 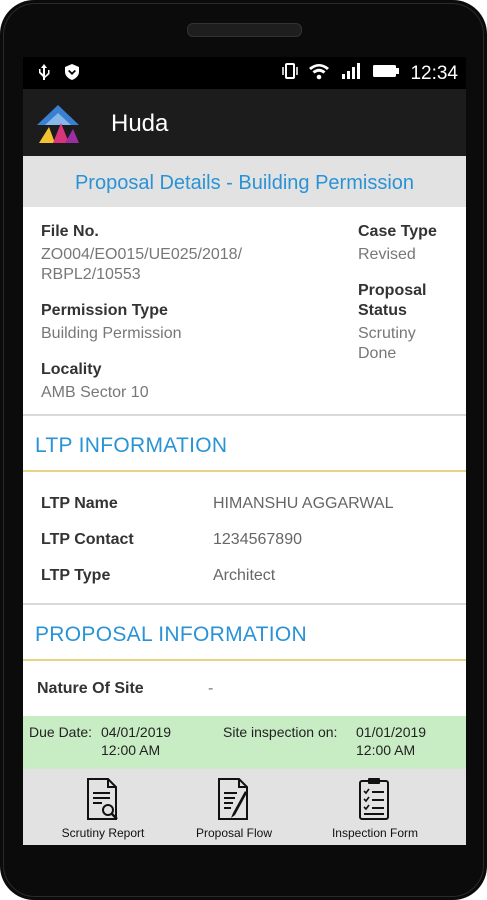 What do you see at coordinates (142, 254) in the screenshot?
I see `file-no-value-line1: ZO004/EO015/UE025/2018/` at bounding box center [142, 254].